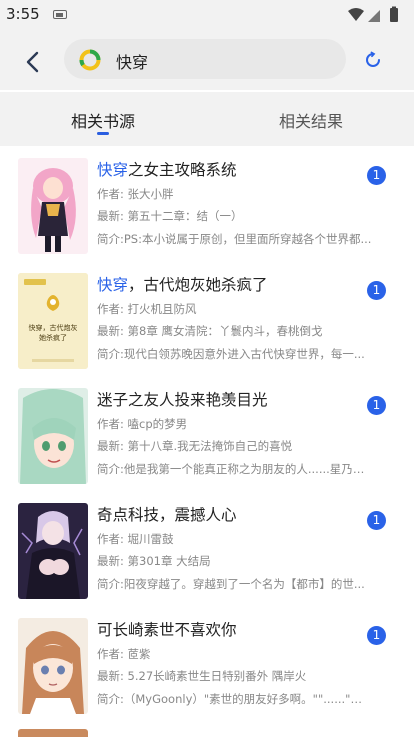  I want to click on book-title: 快穿之女主攻略系统, so click(167, 170).